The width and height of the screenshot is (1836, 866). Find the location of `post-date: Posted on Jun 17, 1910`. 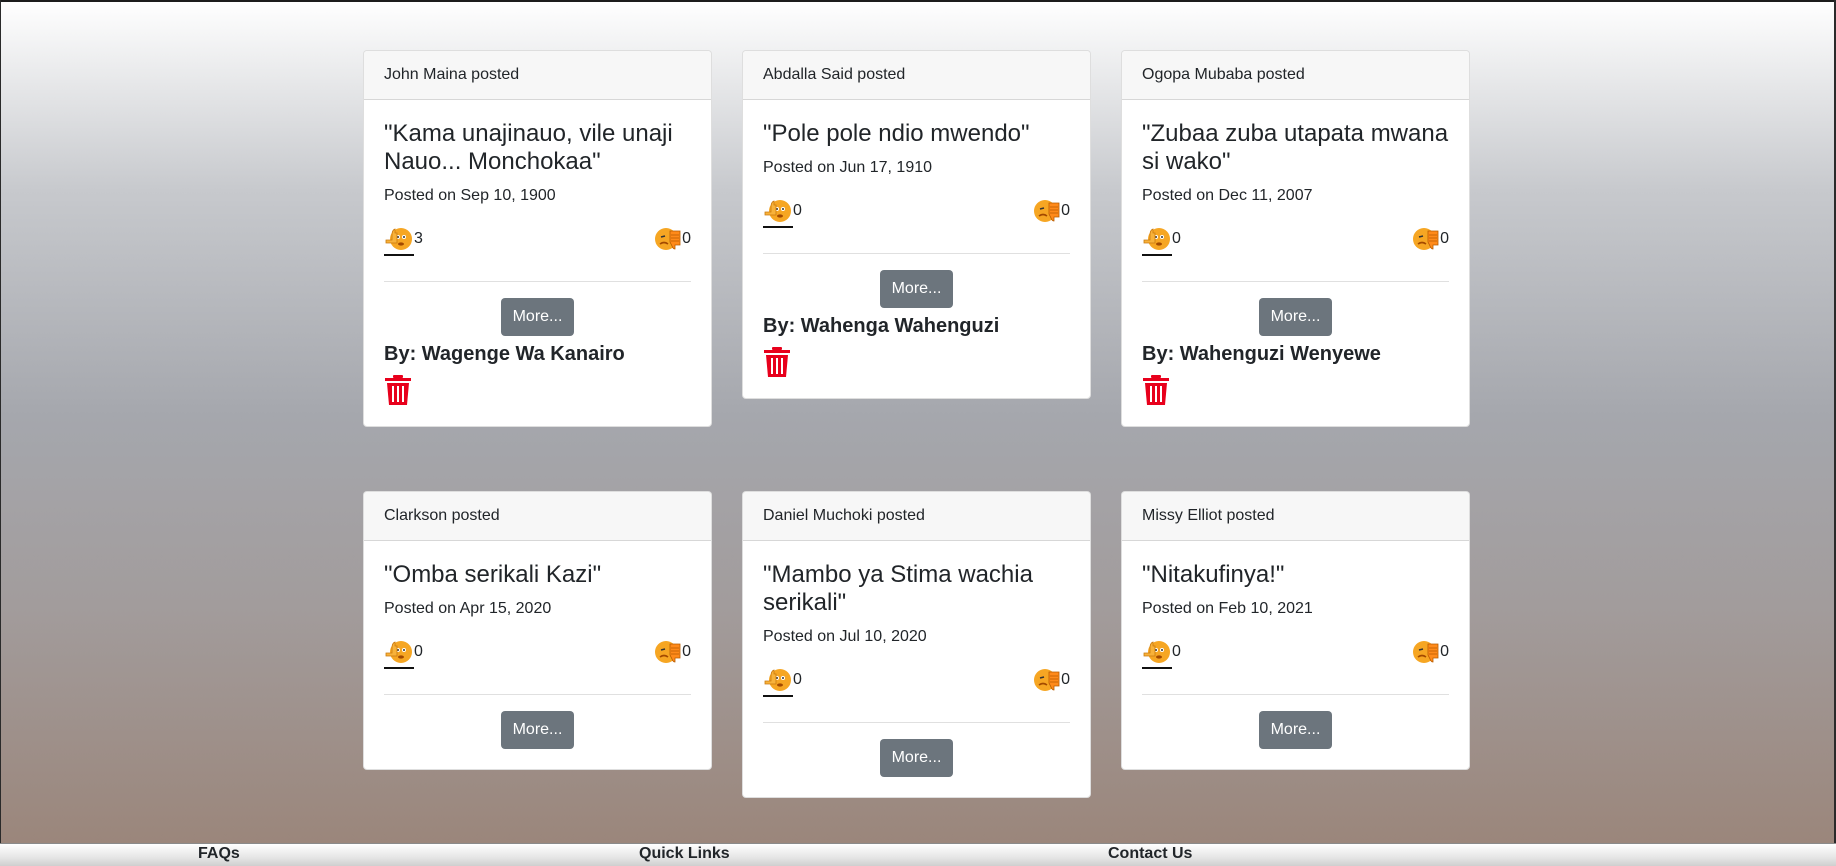

post-date: Posted on Jun 17, 1910 is located at coordinates (848, 167).